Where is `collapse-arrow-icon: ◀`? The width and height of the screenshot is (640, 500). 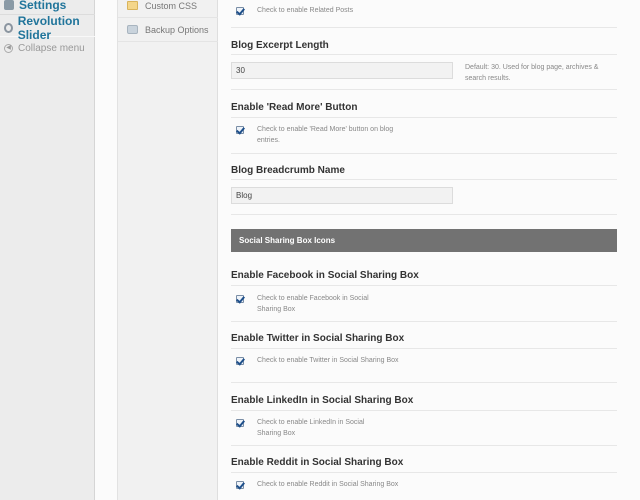 collapse-arrow-icon: ◀ is located at coordinates (8, 48).